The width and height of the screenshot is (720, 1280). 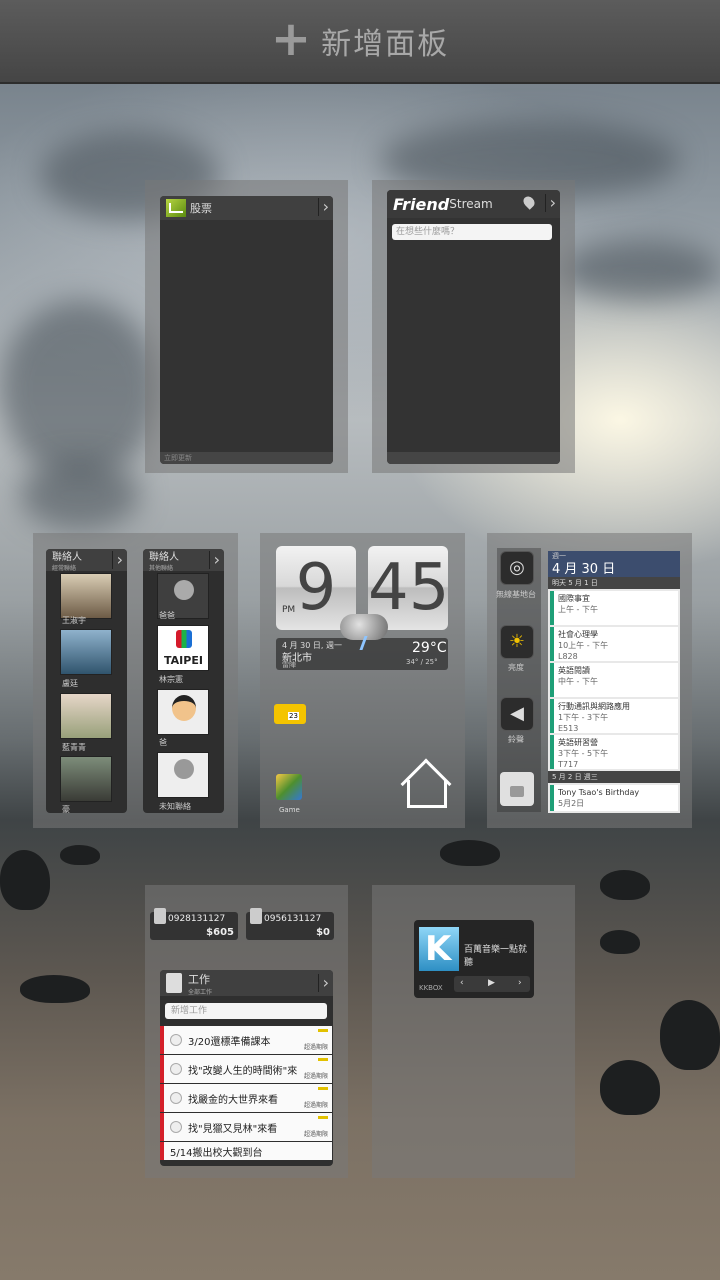 I want to click on lock-icon, so click(x=517, y=791).